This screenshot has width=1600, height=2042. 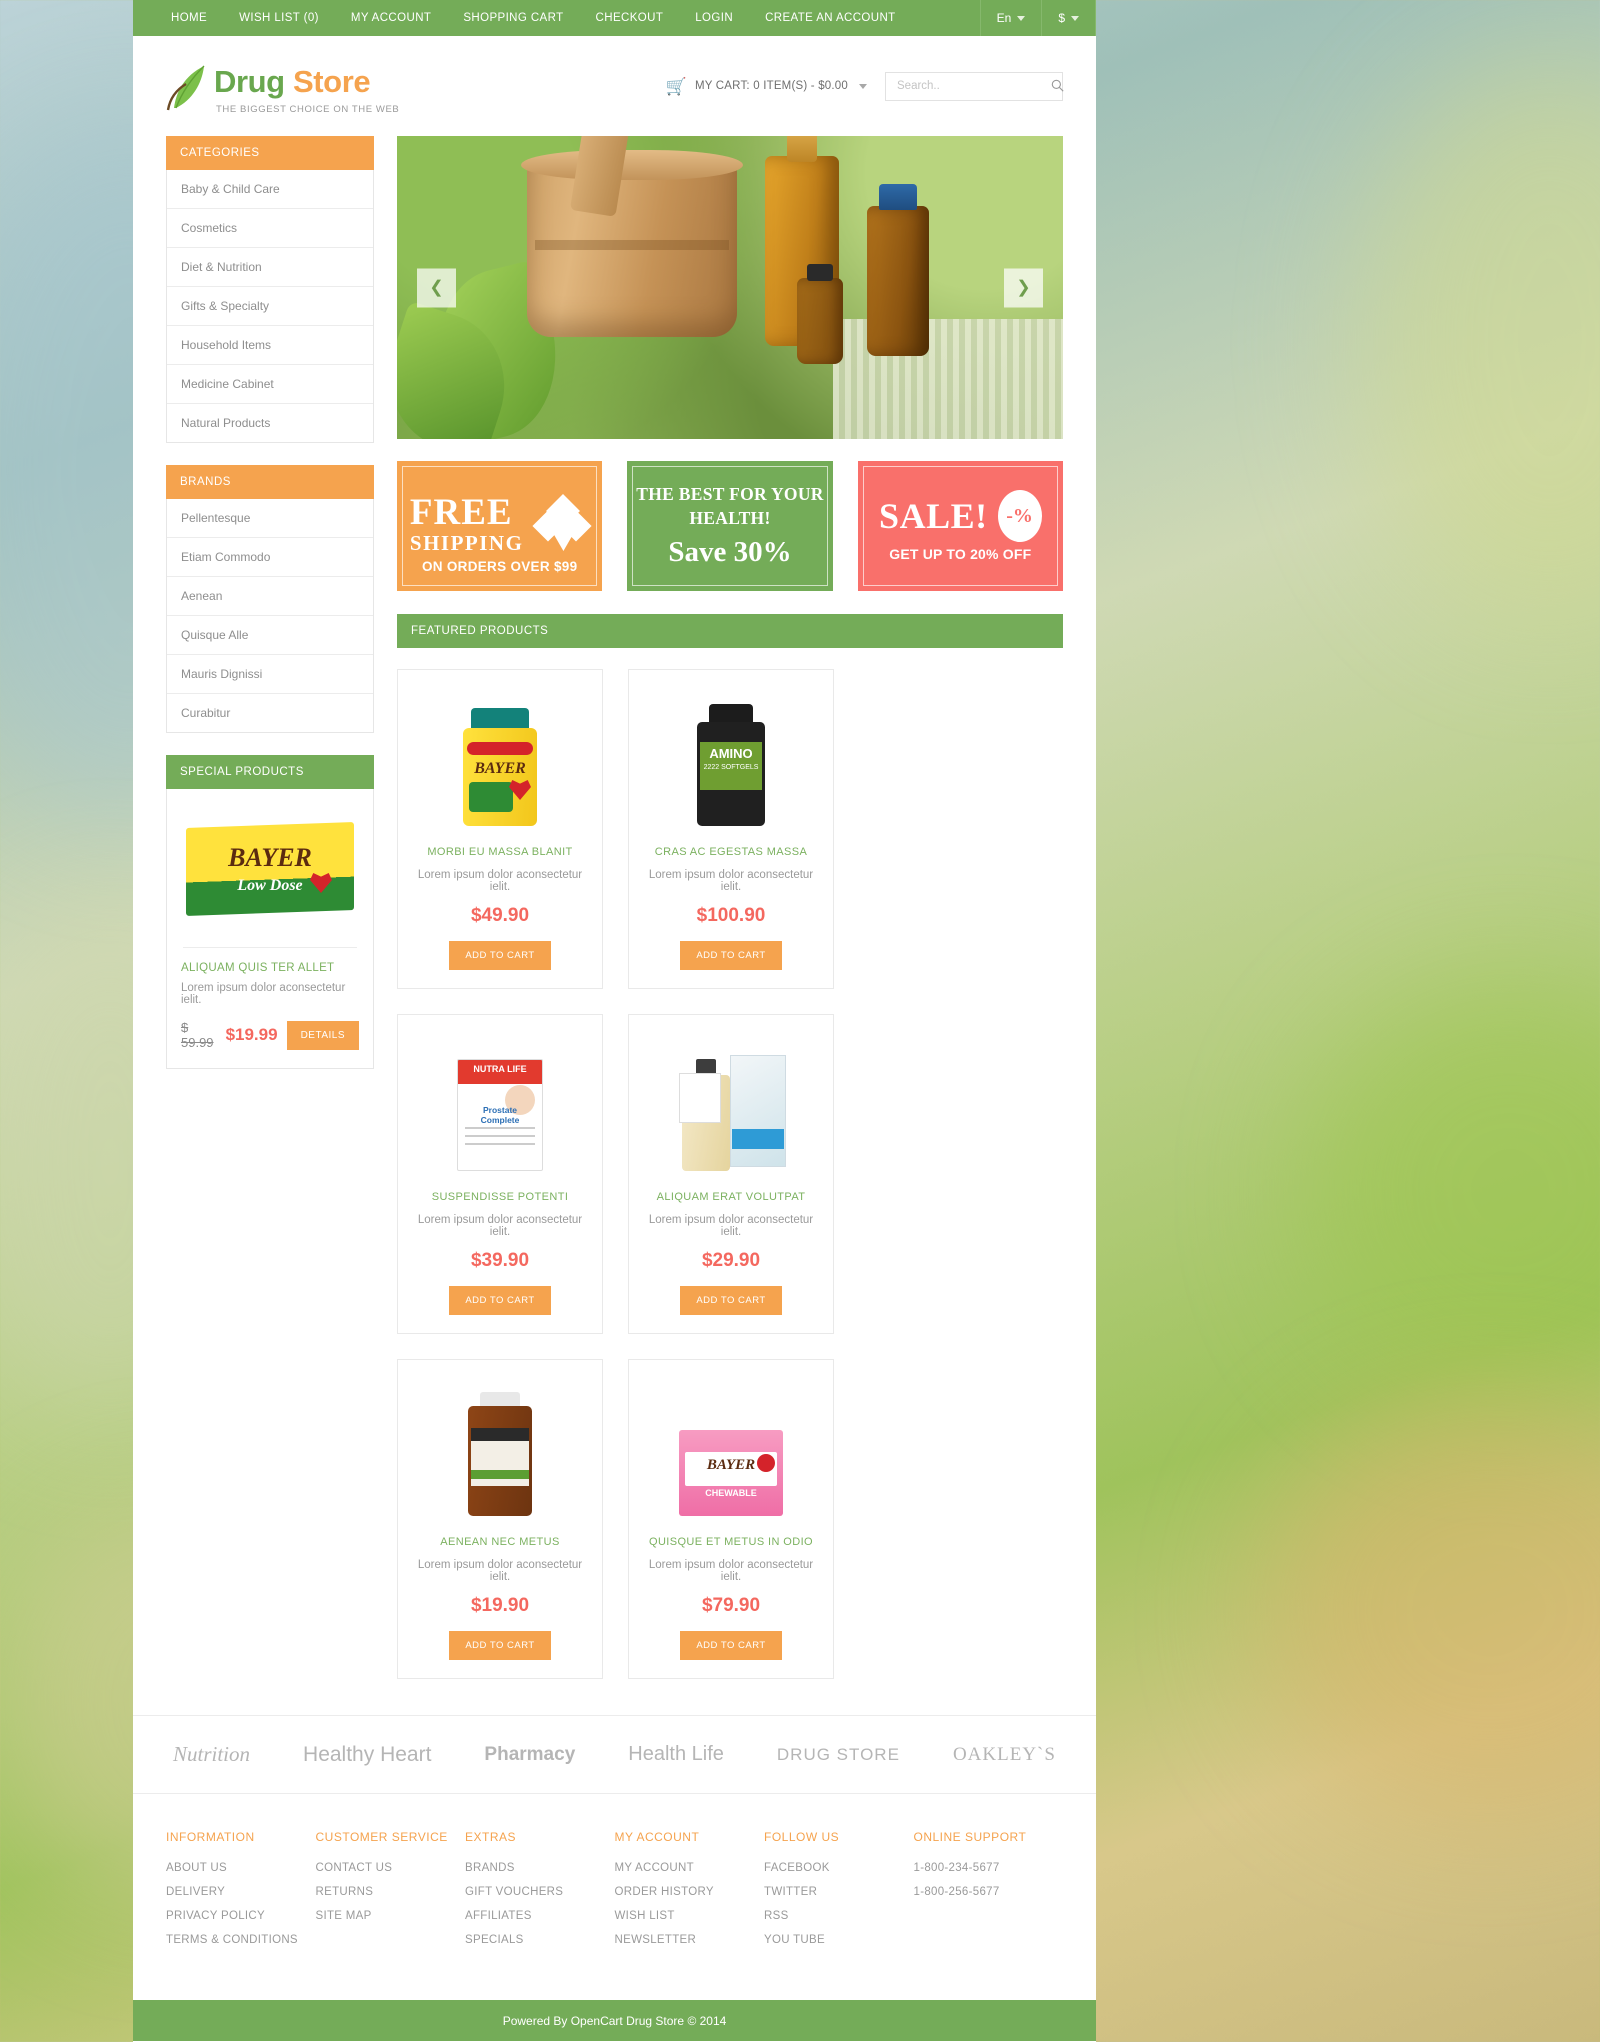 I want to click on product-name: AENEAN NEC METUS, so click(x=500, y=1542).